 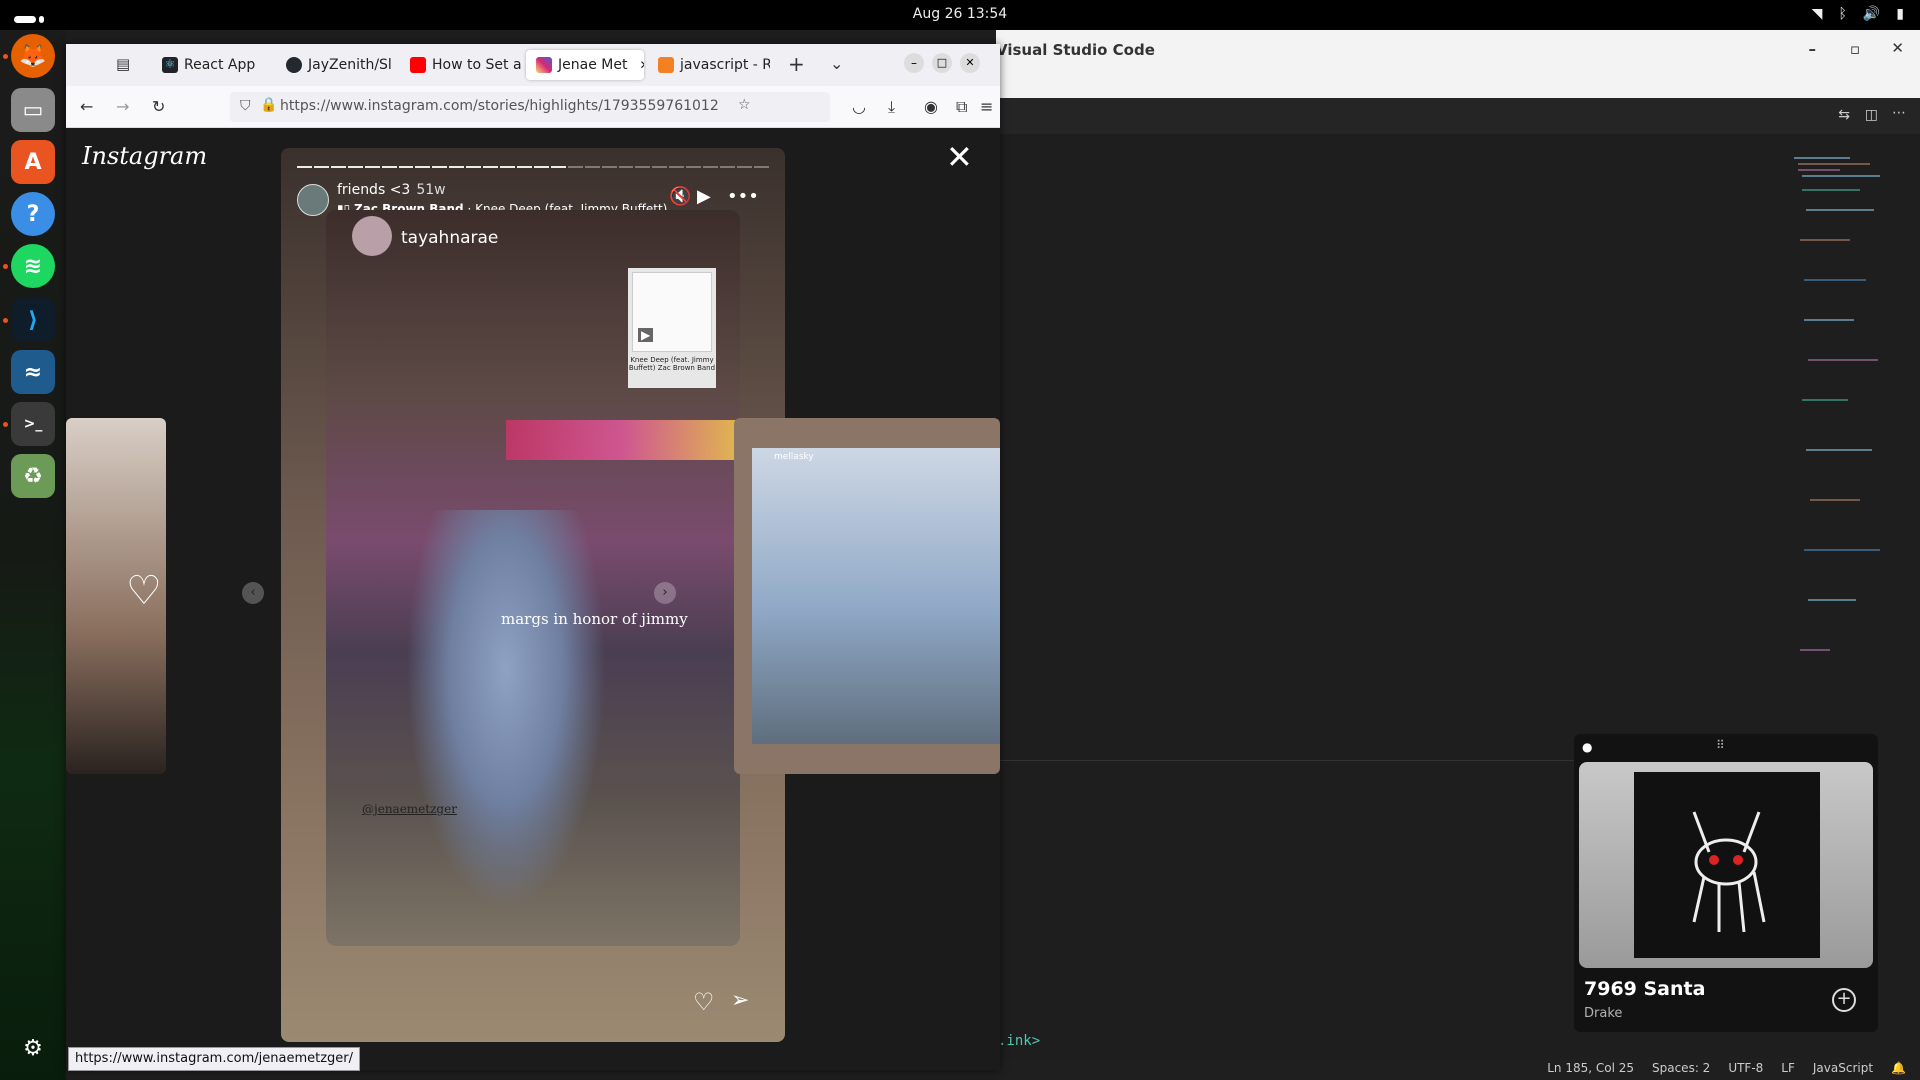 What do you see at coordinates (1075, 50) in the screenshot?
I see `vscode-title: Visual Studio Code` at bounding box center [1075, 50].